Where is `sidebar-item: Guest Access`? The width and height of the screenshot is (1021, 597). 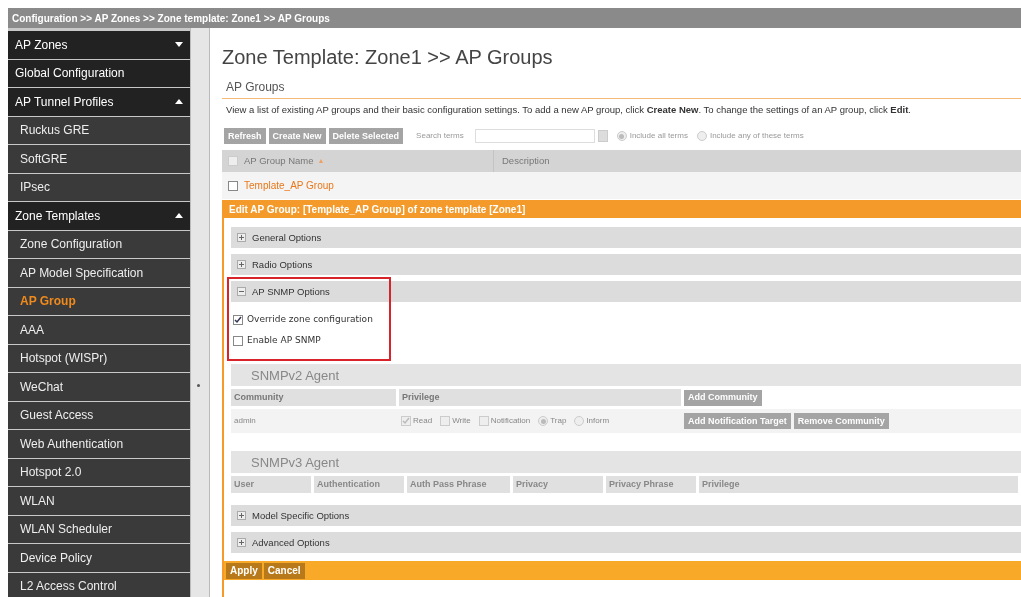 sidebar-item: Guest Access is located at coordinates (99, 415).